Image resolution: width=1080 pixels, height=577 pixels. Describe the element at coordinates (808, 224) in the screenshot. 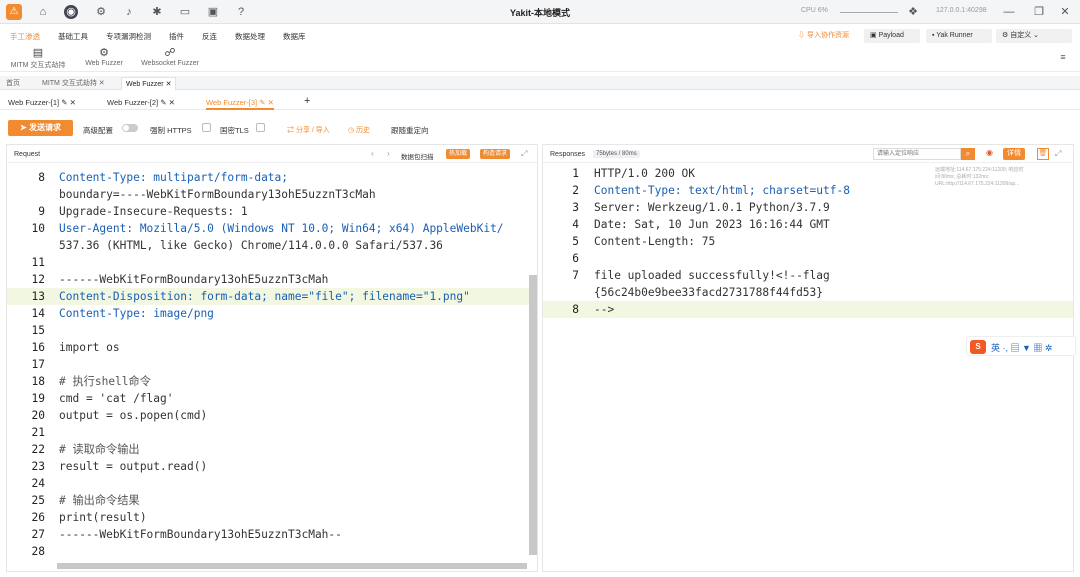

I see `code-line: 4 Date: Sat, 10 Jun 2023 16:16:44 GMT` at that location.